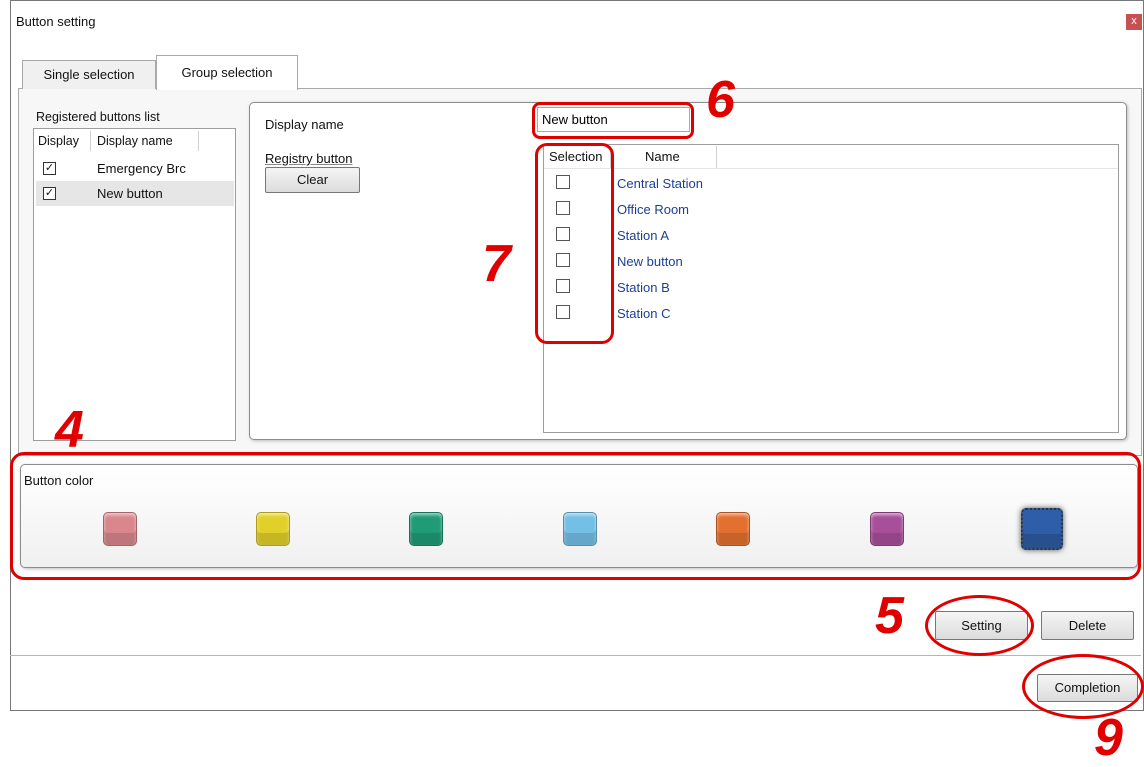  What do you see at coordinates (69, 430) in the screenshot?
I see `callout-number-4: 4` at bounding box center [69, 430].